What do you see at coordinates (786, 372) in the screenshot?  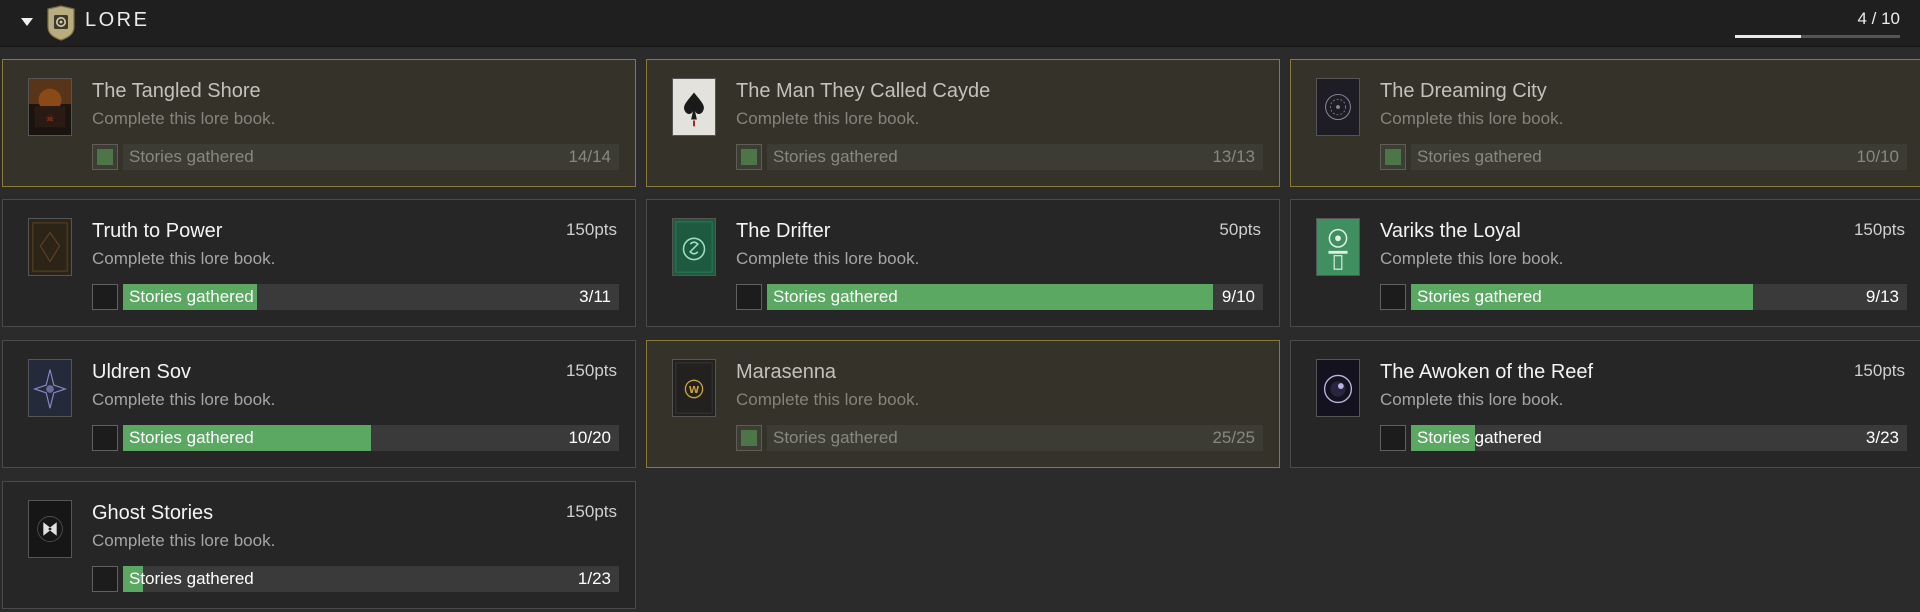 I see `lore-book-name: Marasenna` at bounding box center [786, 372].